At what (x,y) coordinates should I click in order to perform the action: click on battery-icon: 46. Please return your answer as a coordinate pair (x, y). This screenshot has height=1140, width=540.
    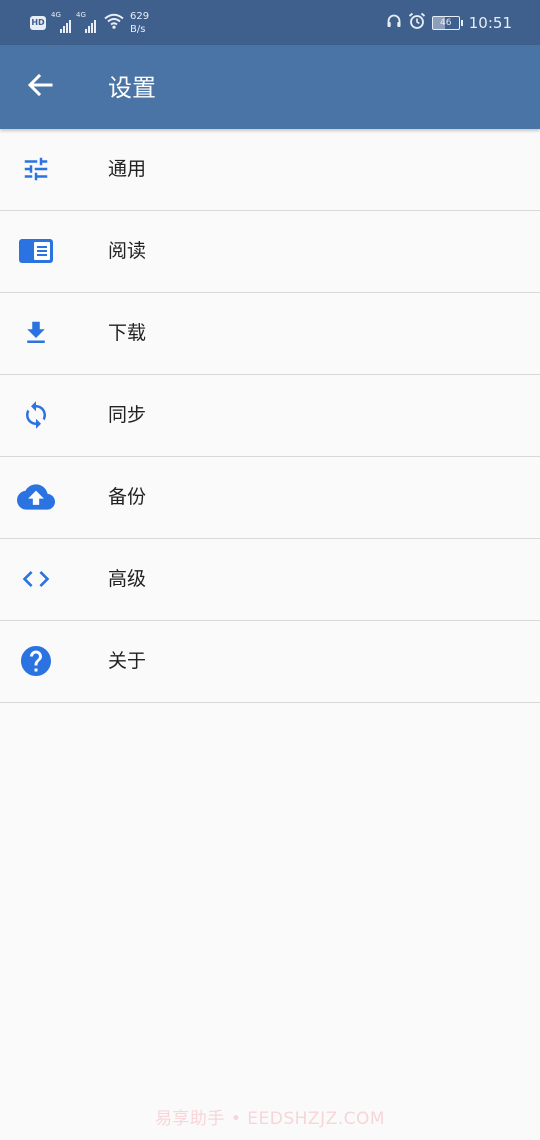
    Looking at the image, I should click on (447, 22).